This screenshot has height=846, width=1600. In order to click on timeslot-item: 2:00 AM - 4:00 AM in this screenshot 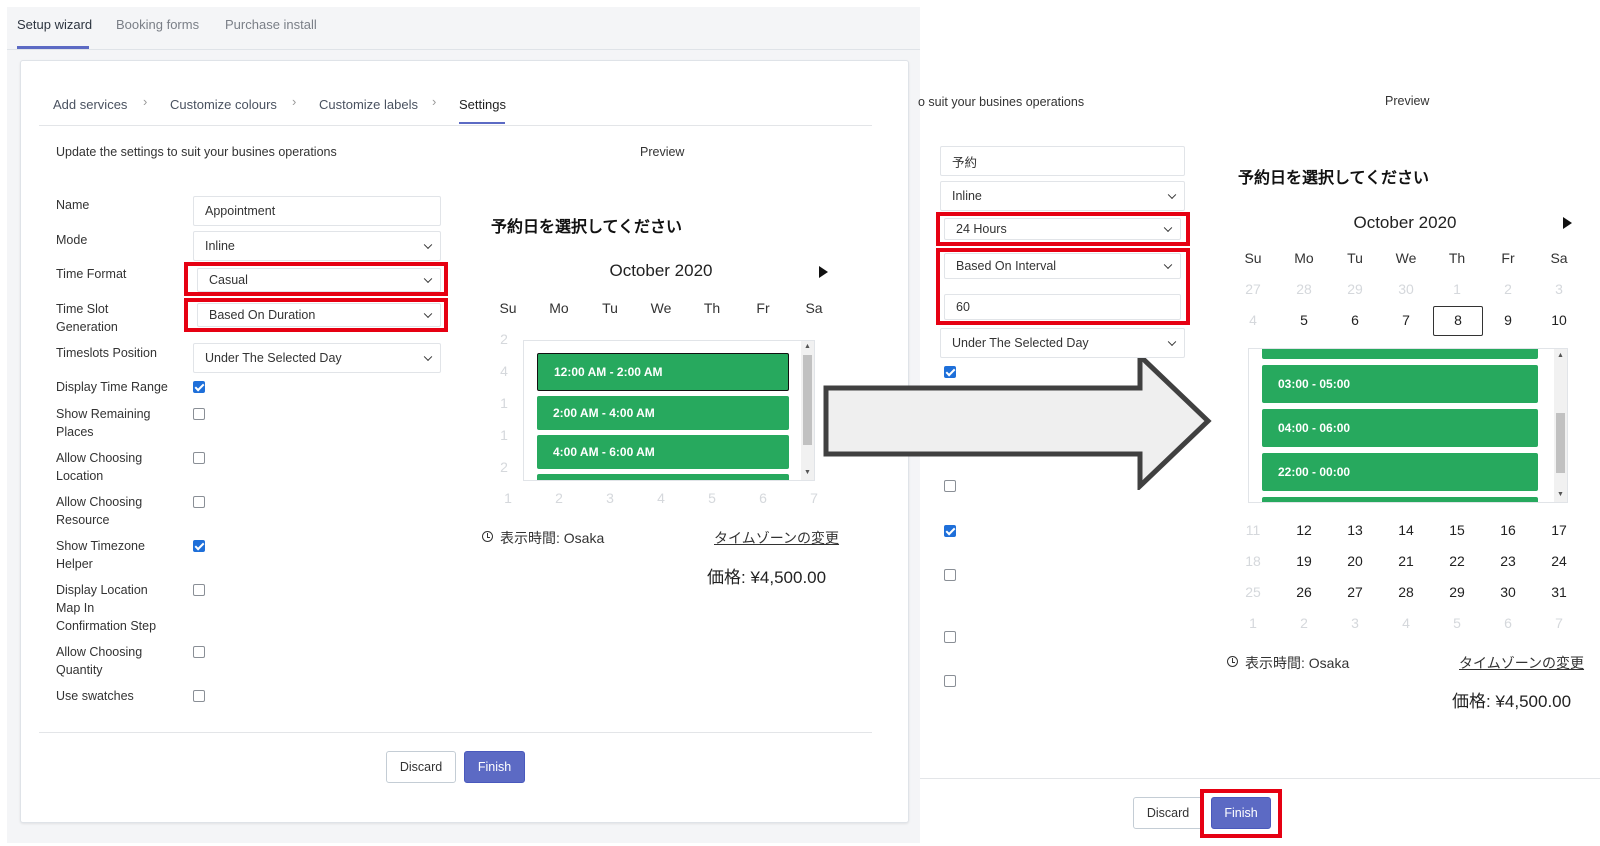, I will do `click(663, 413)`.